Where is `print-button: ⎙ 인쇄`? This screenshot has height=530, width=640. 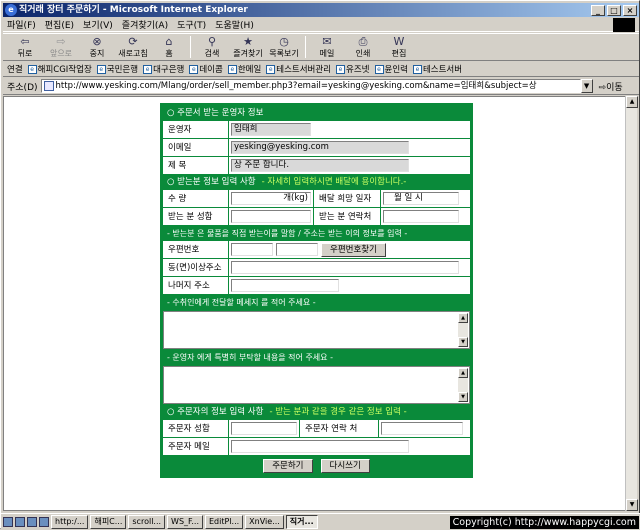
print-button: ⎙ 인쇄 is located at coordinates (363, 47).